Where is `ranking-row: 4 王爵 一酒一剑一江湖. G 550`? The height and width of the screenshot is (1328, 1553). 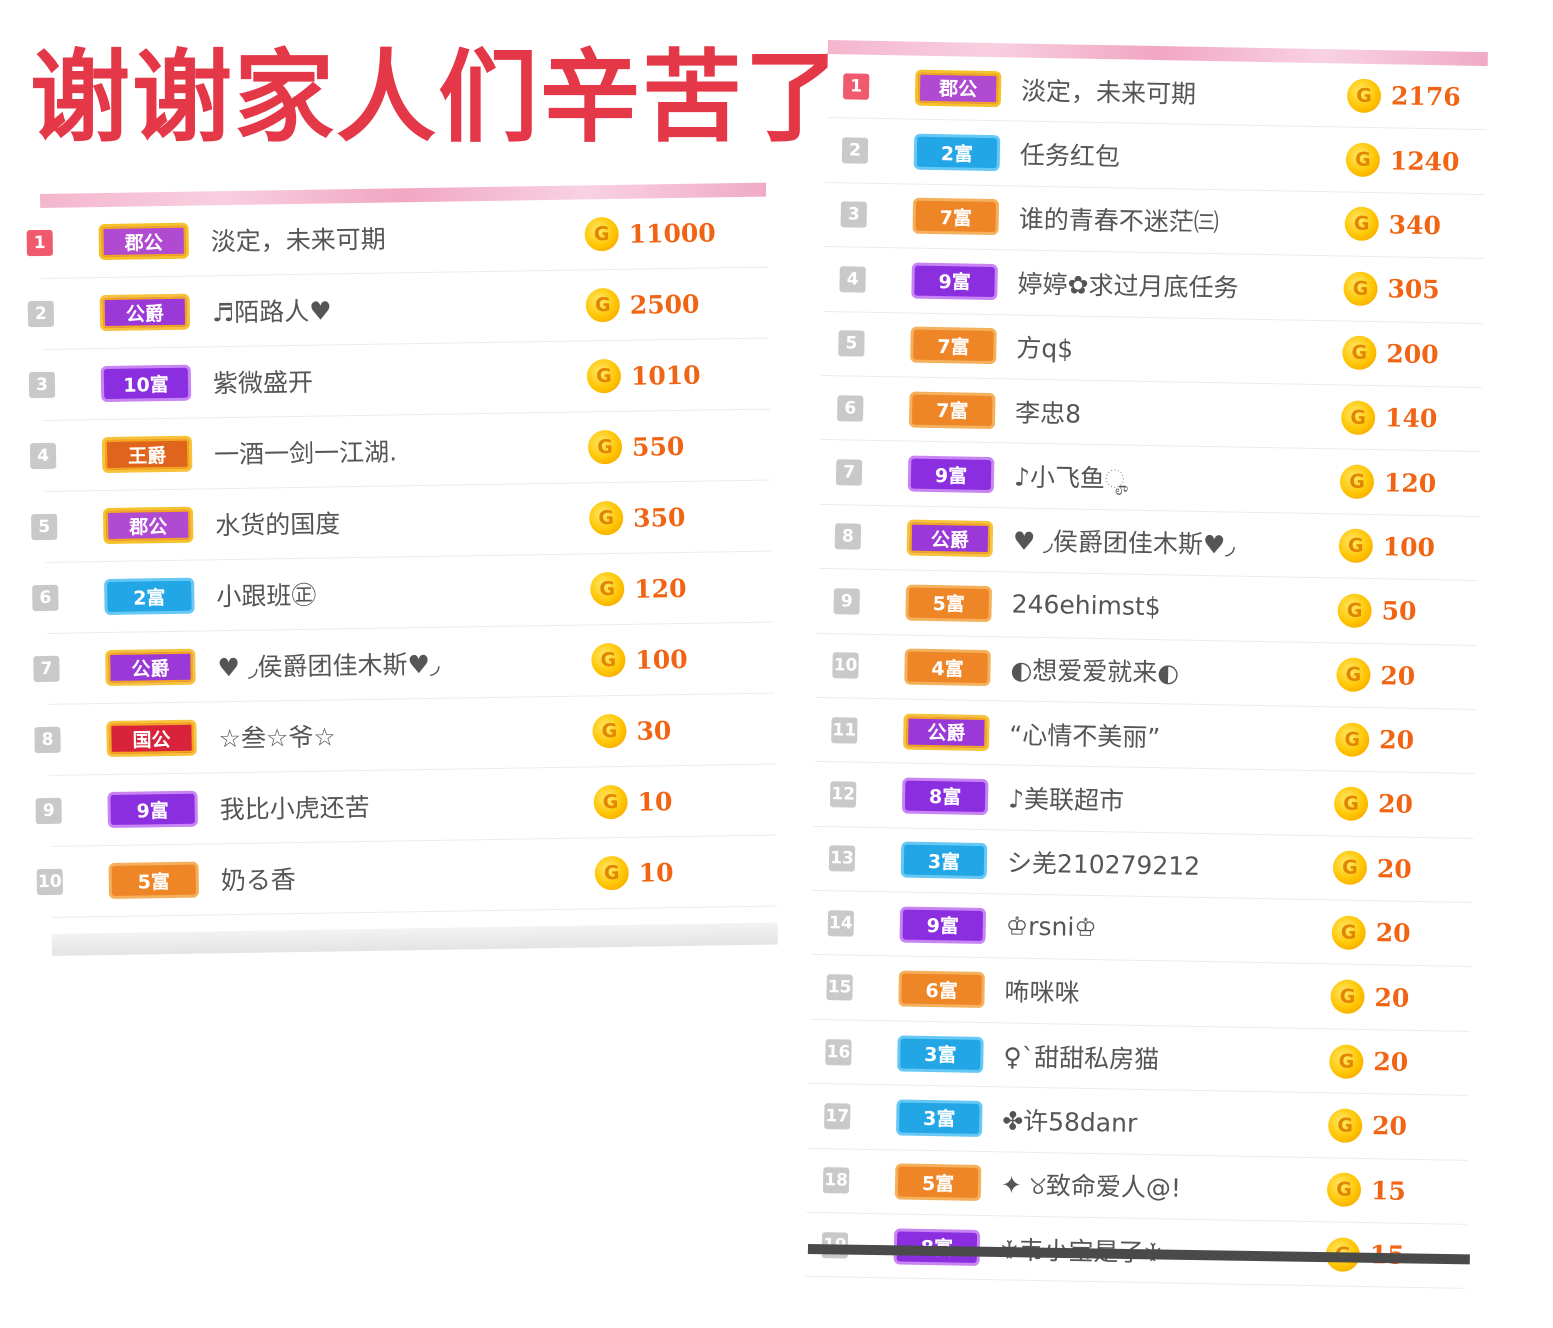 ranking-row: 4 王爵 一酒一剑一江湖. G 550 is located at coordinates (400, 450).